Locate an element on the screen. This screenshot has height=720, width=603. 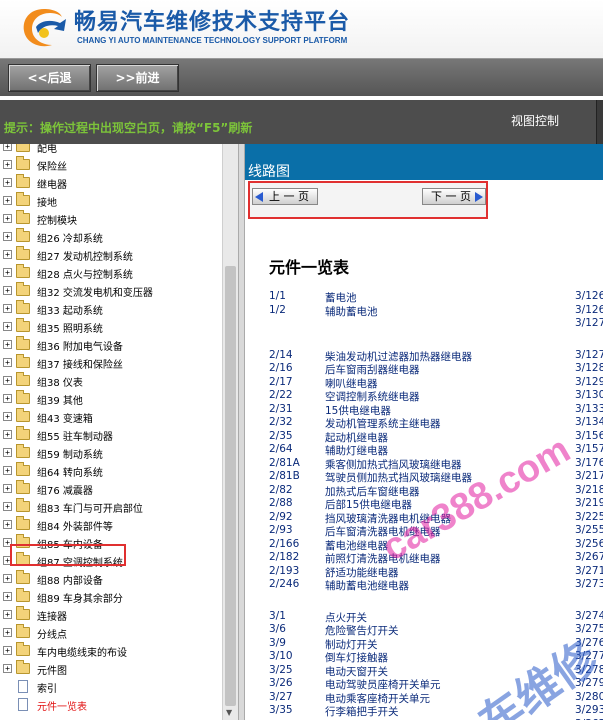
tree-item: + 组39 其他 is located at coordinates (111, 399).